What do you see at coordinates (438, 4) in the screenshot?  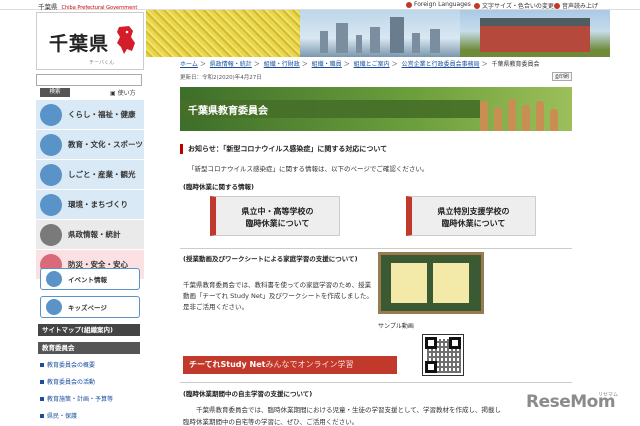 I see `foreign-languages-link: Foreign Languages` at bounding box center [438, 4].